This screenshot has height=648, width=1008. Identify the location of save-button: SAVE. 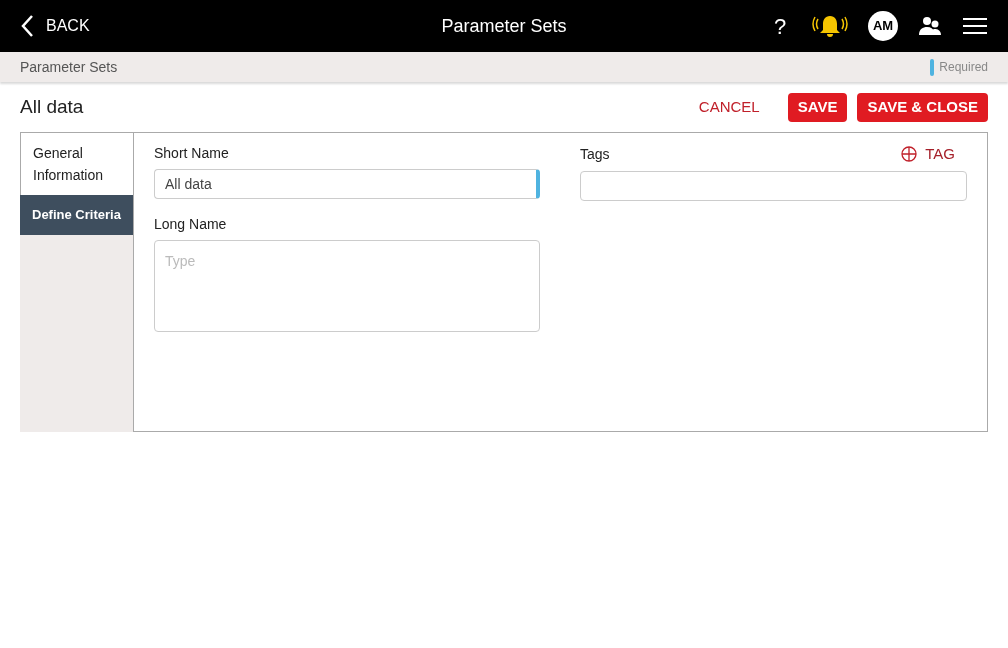
(817, 107).